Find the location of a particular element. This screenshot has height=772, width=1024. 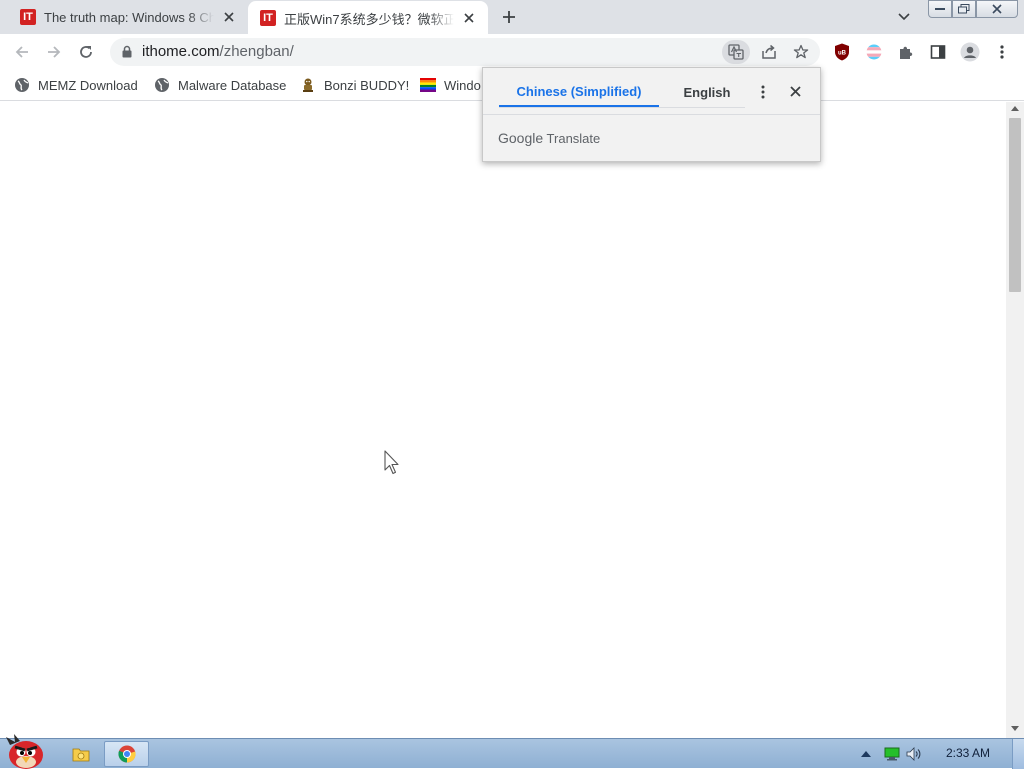

side-panel-icon is located at coordinates (938, 52).